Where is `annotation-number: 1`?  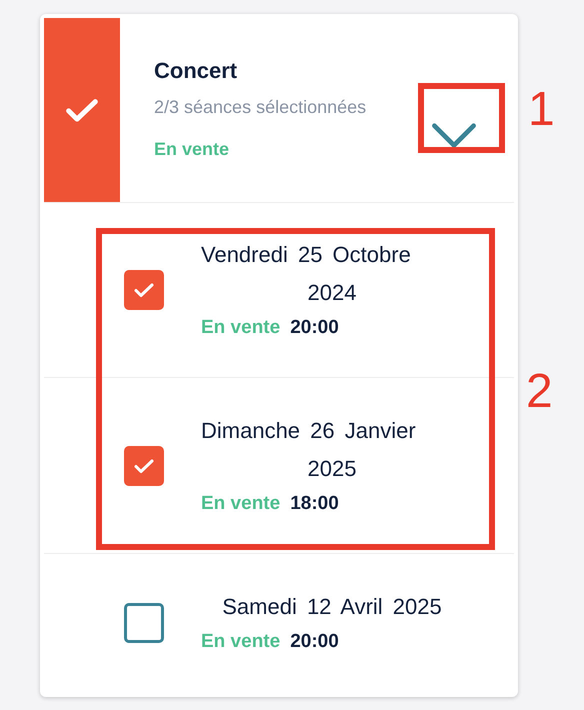 annotation-number: 1 is located at coordinates (541, 110).